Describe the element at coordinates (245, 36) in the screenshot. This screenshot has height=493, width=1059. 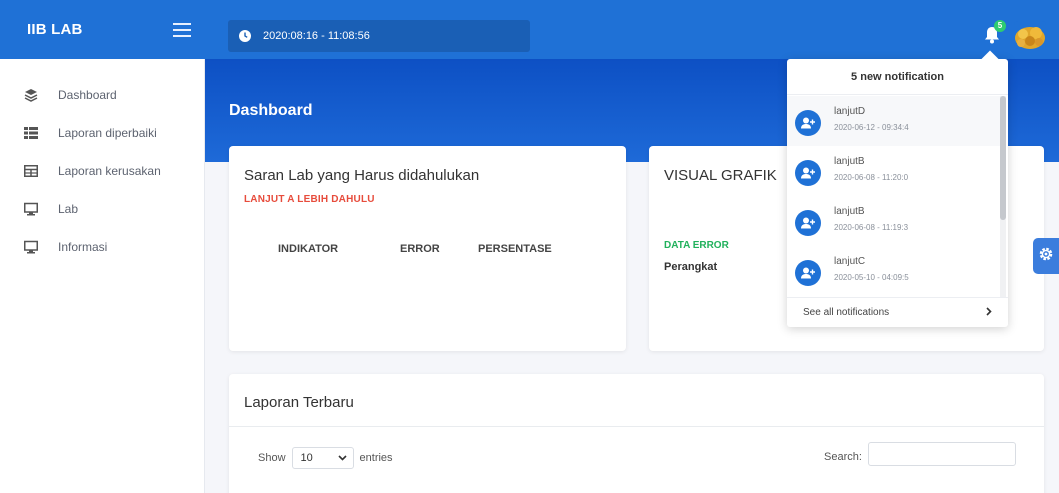
I see `clock-icon` at that location.